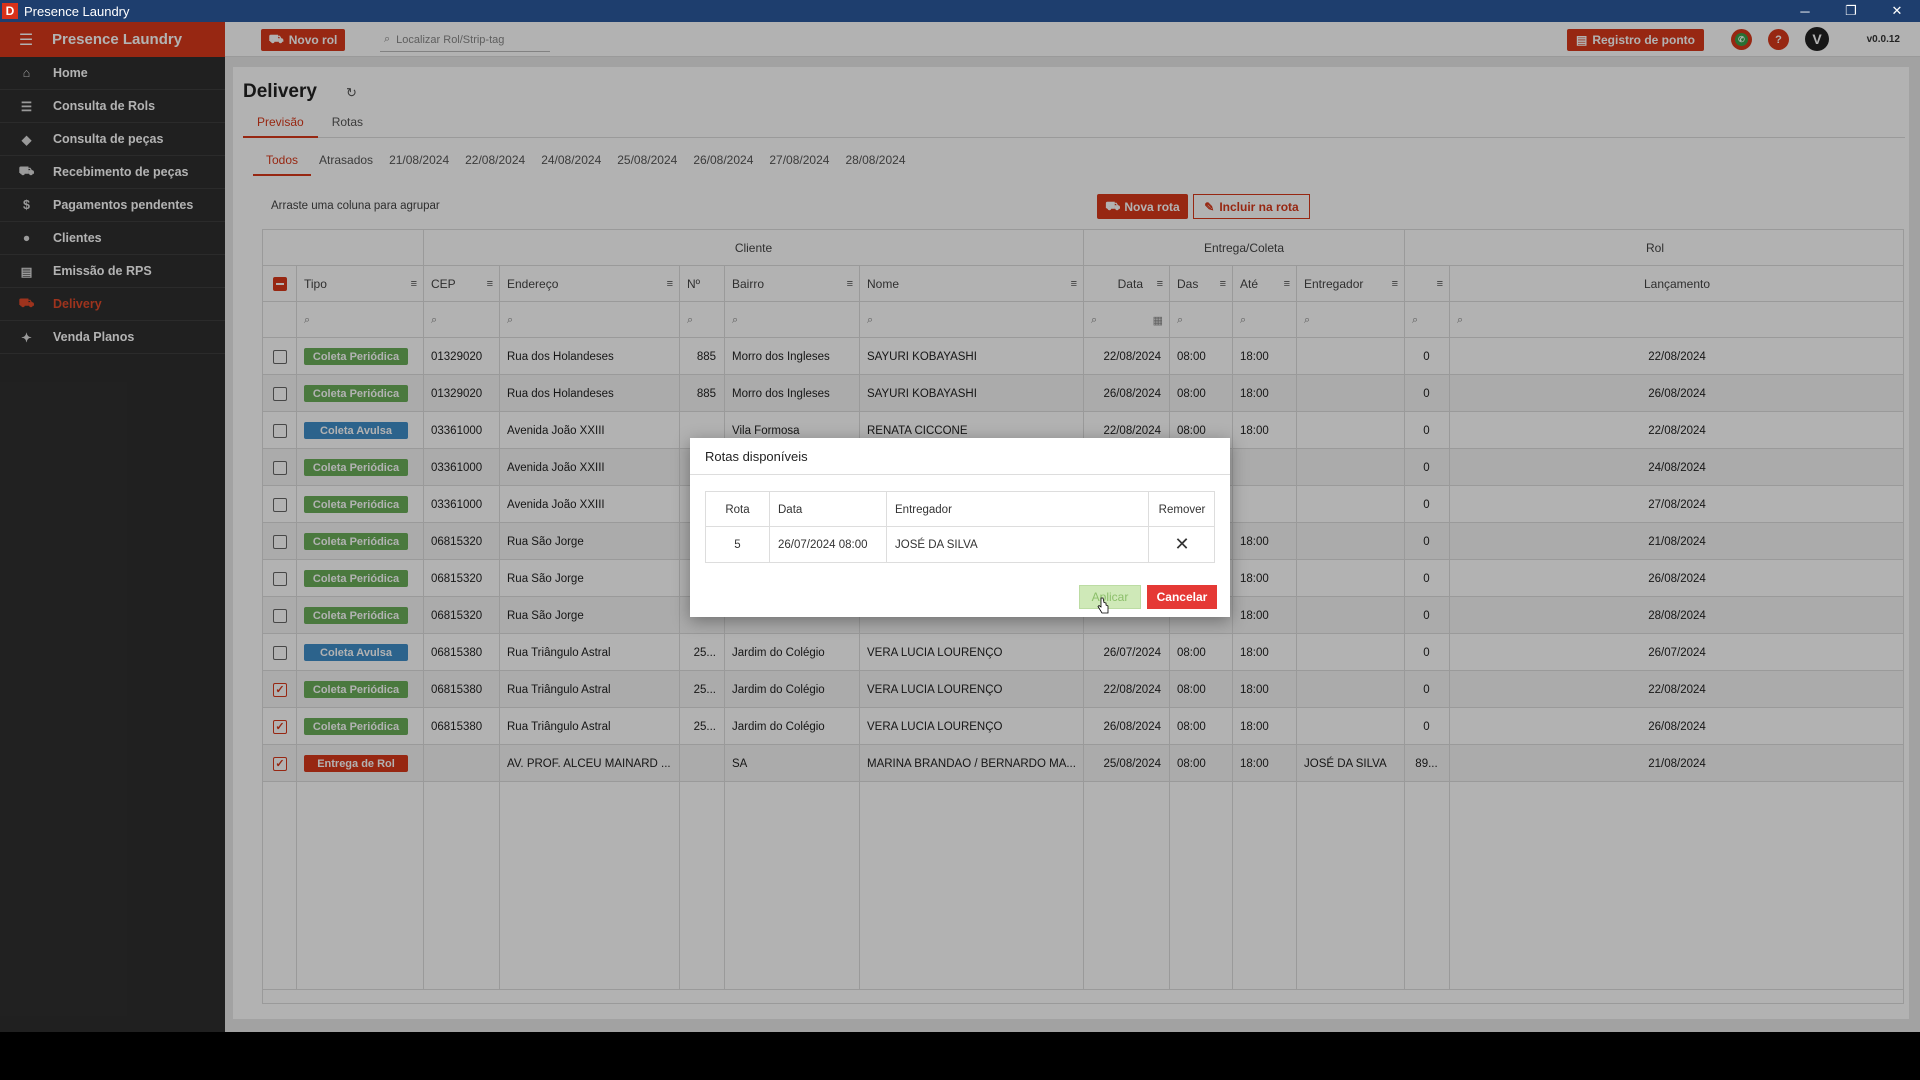  I want to click on hand-cursor-icon, so click(1103, 605).